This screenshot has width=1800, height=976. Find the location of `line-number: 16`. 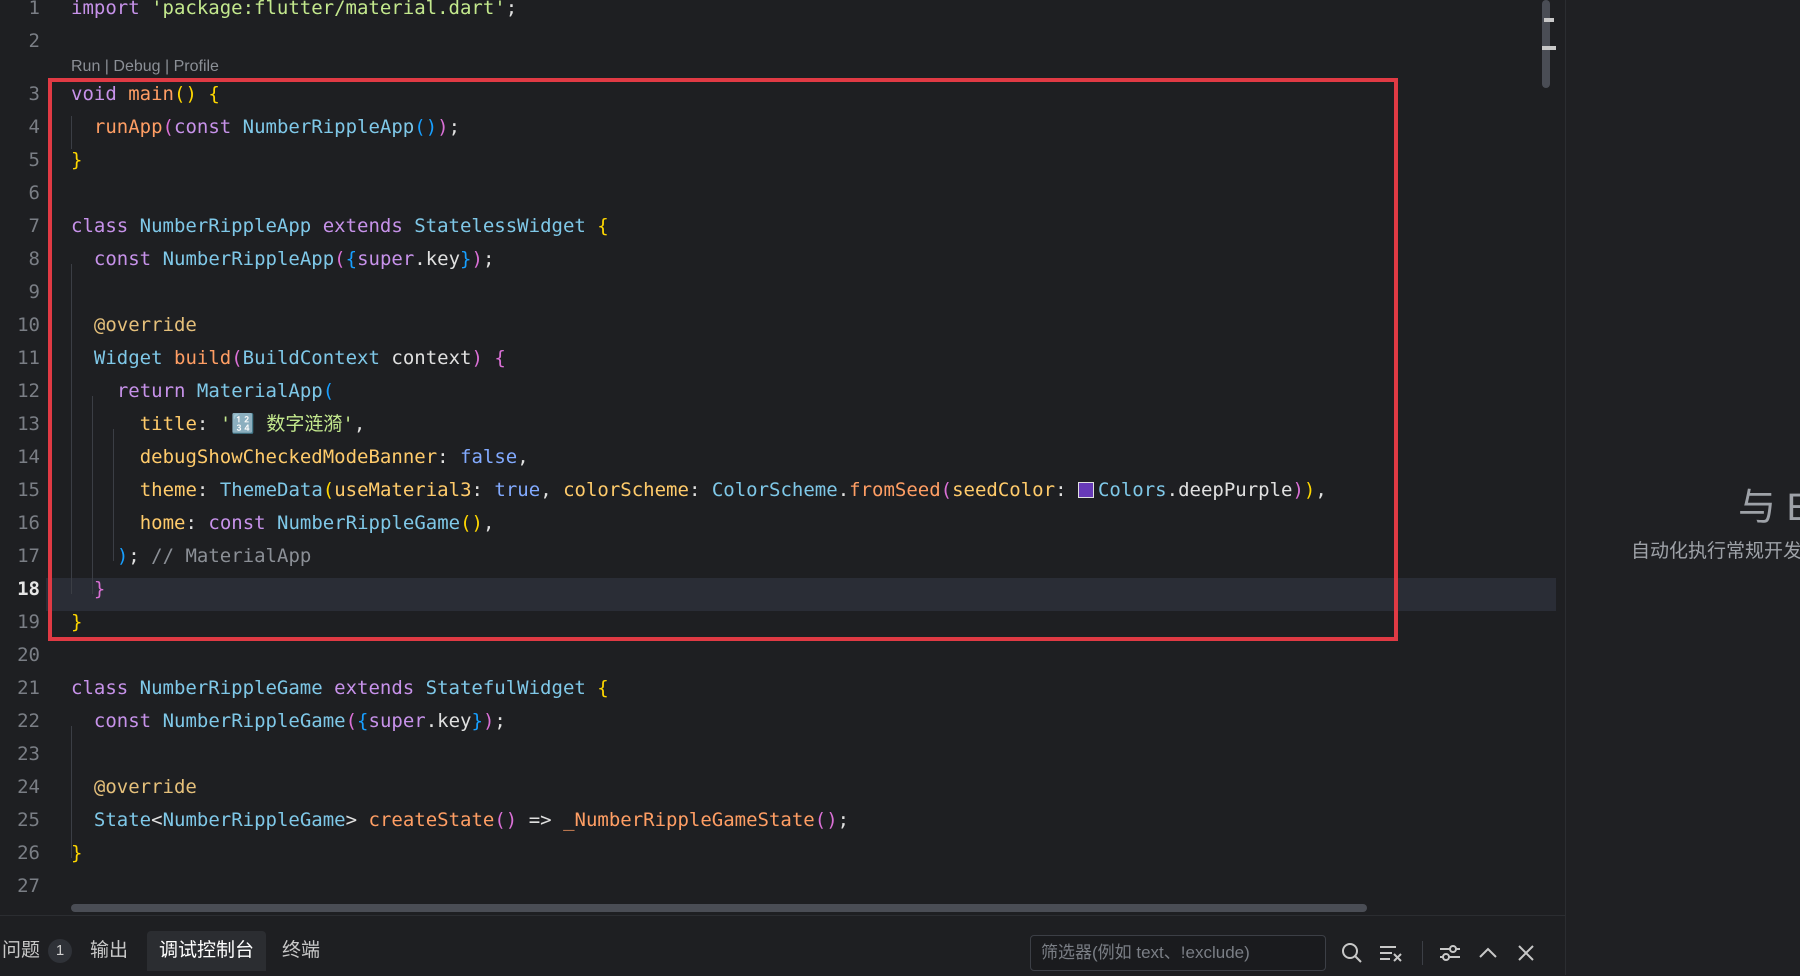

line-number: 16 is located at coordinates (28, 523).